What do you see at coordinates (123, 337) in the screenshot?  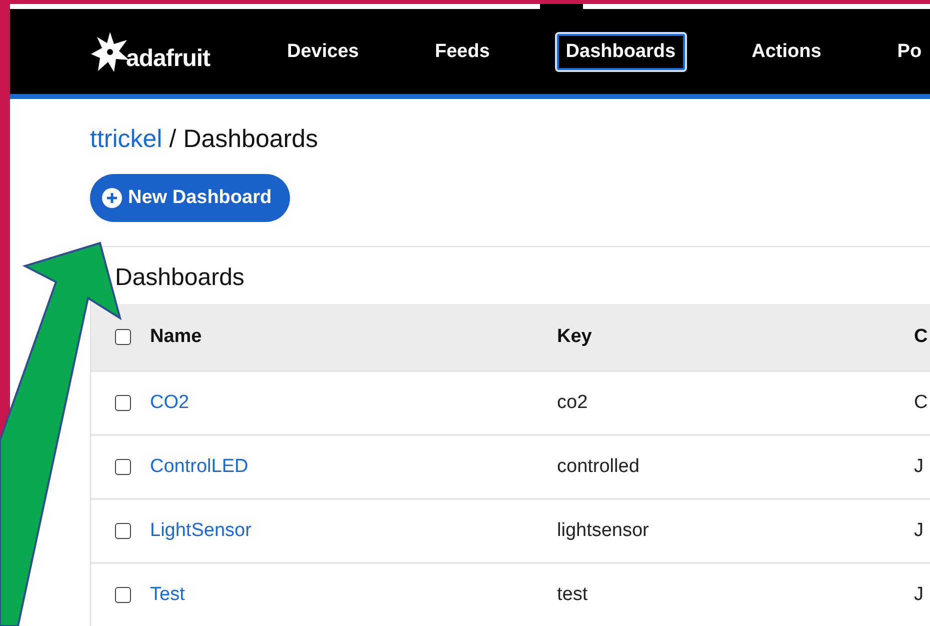 I see `select-all-checkbox` at bounding box center [123, 337].